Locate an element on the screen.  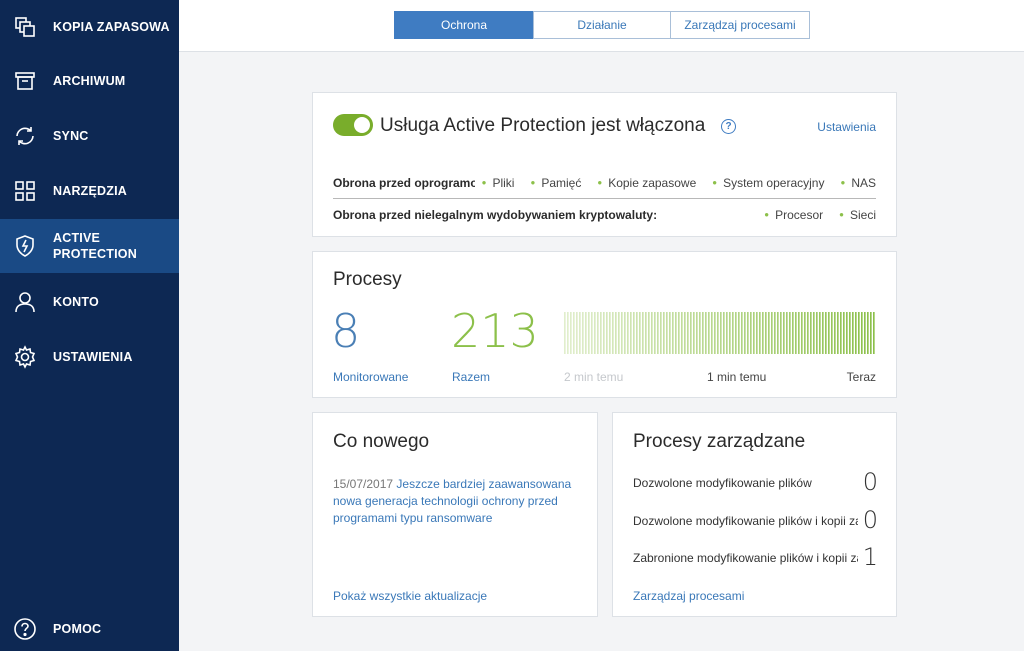
manage-processes-link: Zarządzaj procesami is located at coordinates (688, 596).